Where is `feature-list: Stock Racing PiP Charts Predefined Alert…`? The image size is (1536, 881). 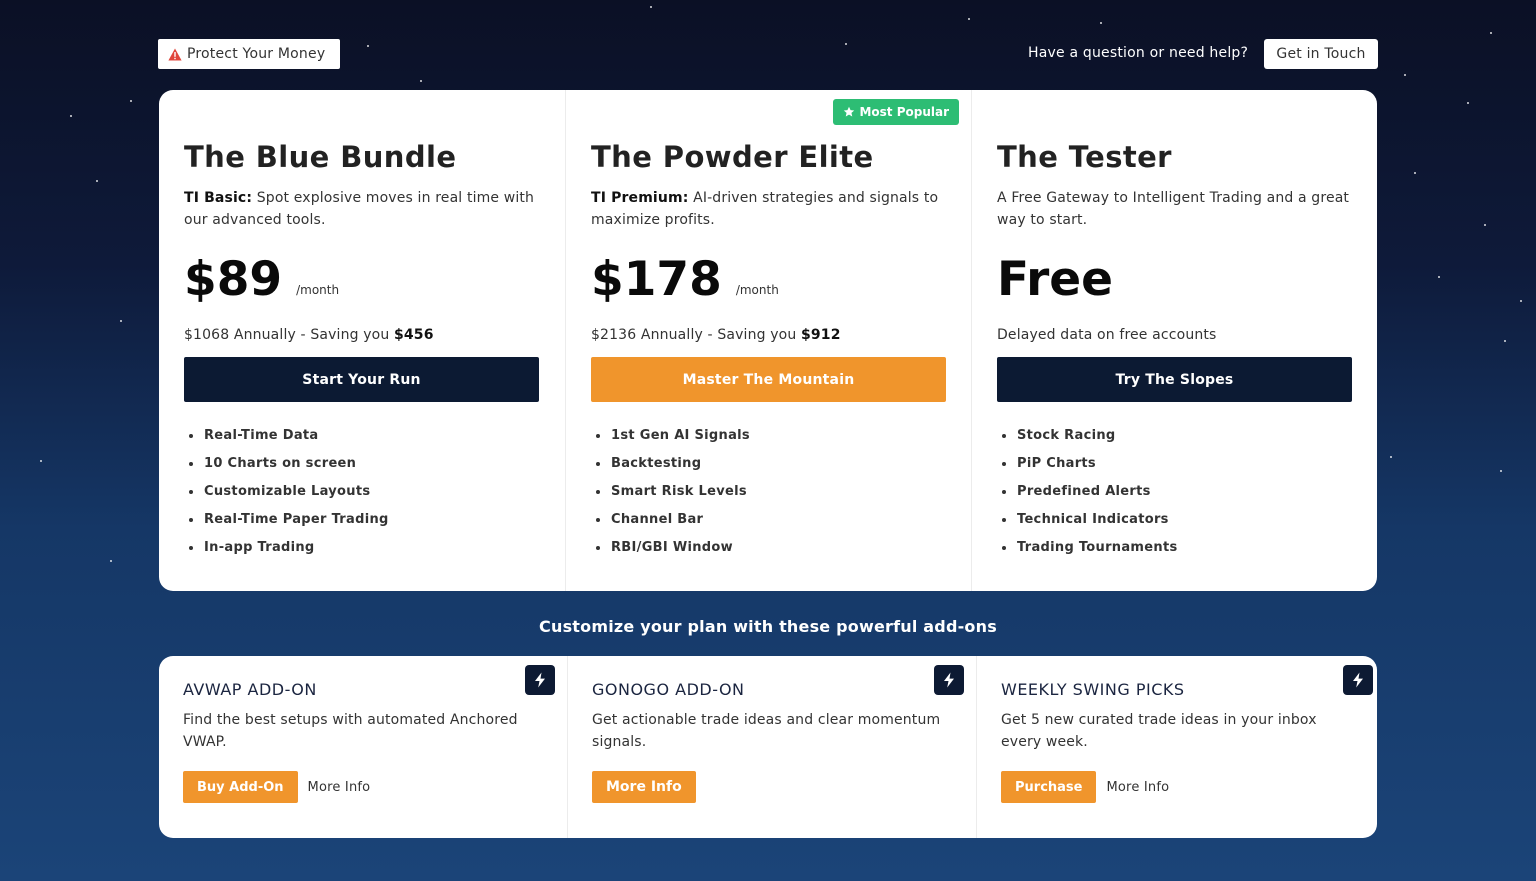
feature-list: Stock Racing PiP Charts Predefined Alert… is located at coordinates (1174, 496).